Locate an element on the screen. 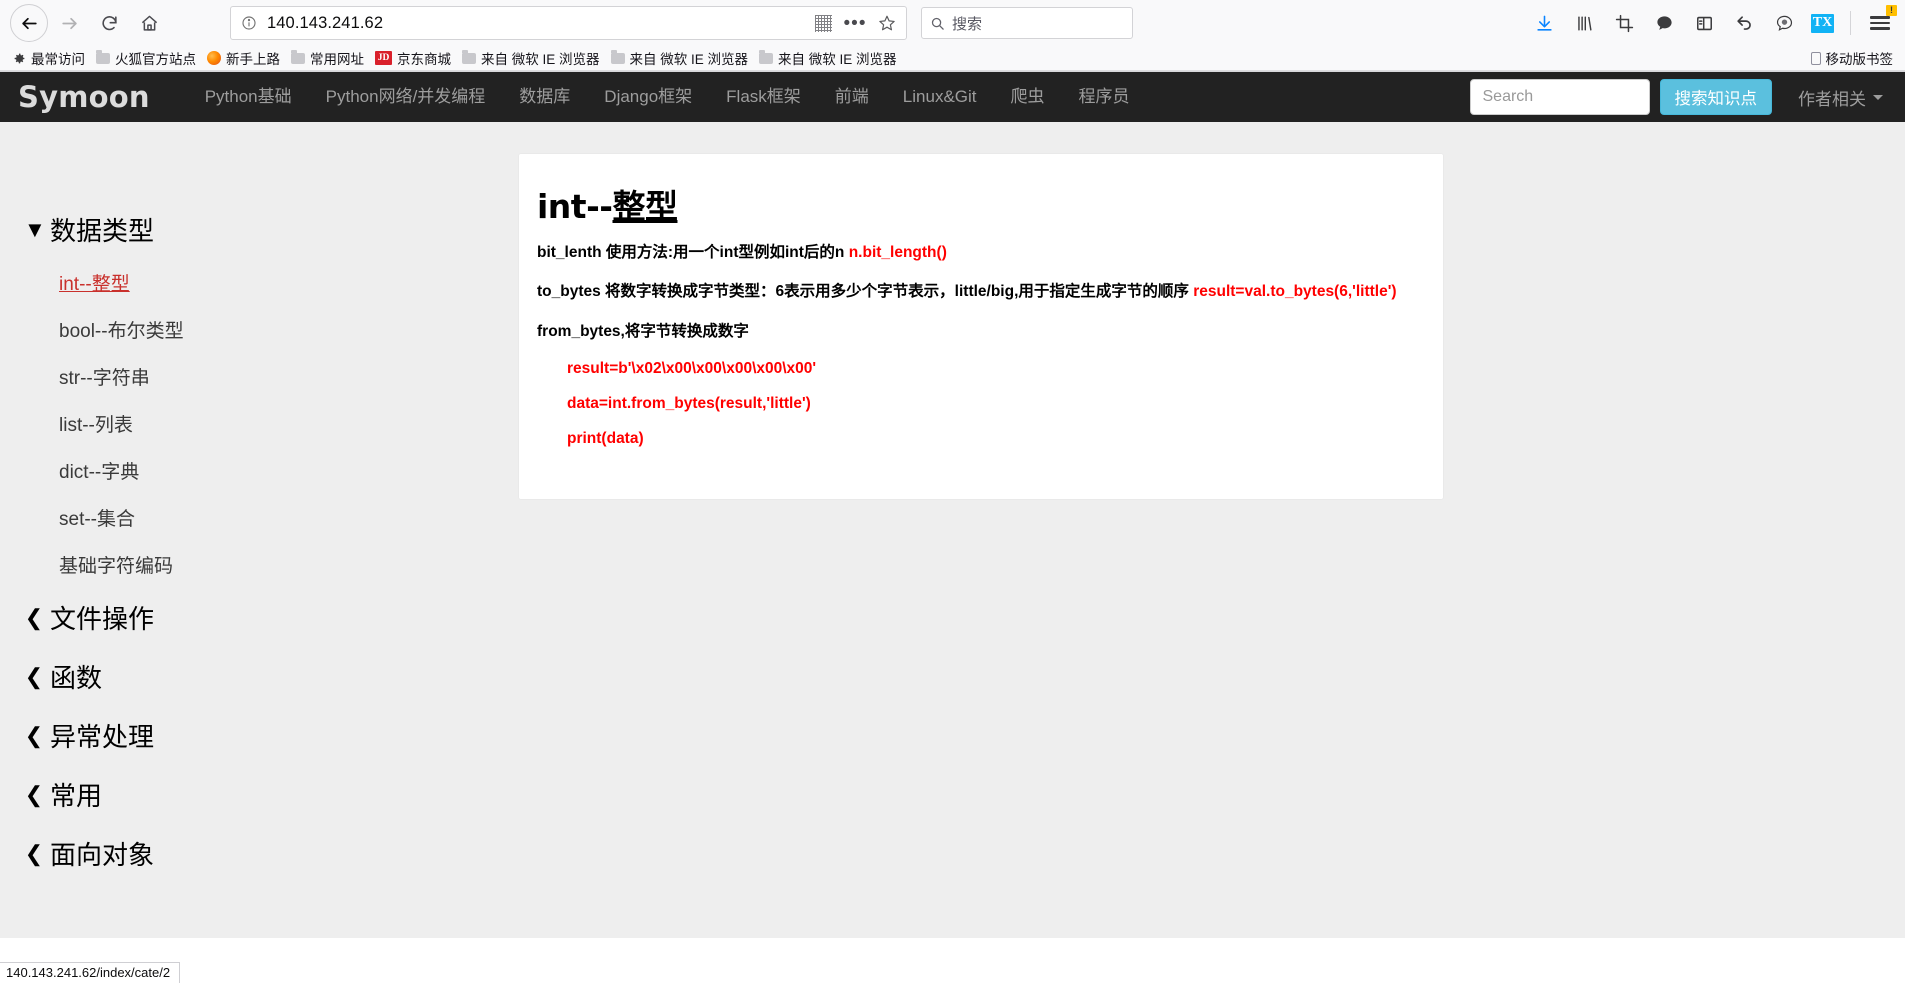 The height and width of the screenshot is (983, 1905). sidebar-item-functions: ❮ 函数 is located at coordinates (271, 676).